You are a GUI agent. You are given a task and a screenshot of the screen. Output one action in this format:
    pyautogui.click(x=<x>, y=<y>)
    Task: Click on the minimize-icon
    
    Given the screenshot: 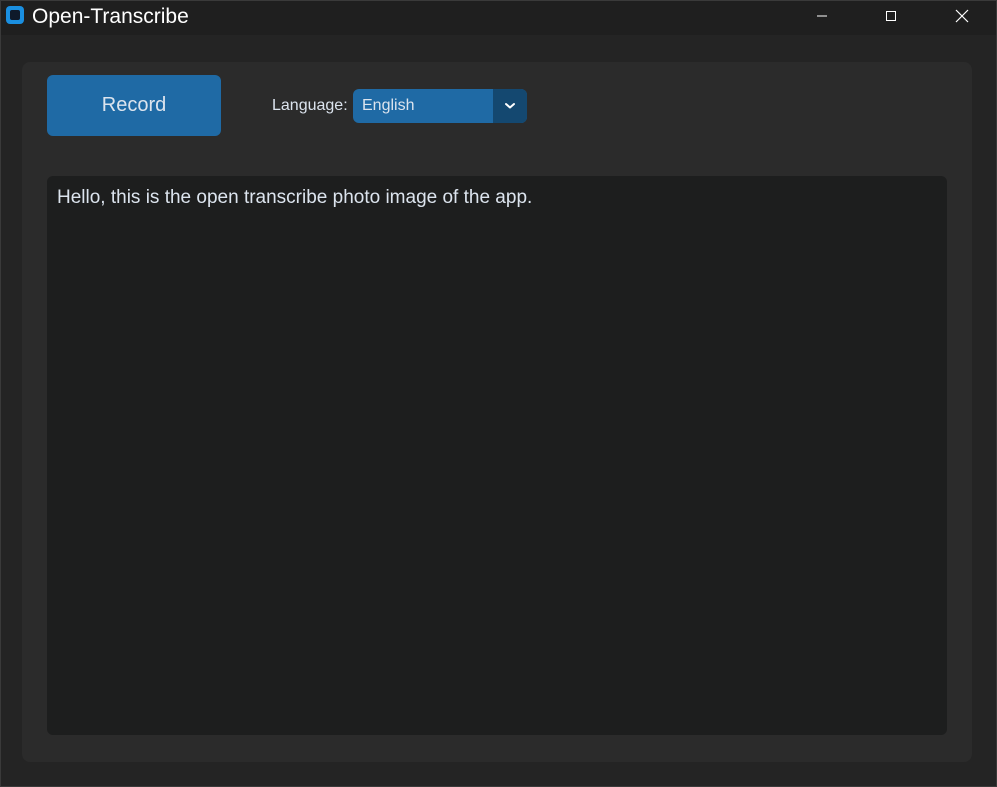 What is the action you would take?
    pyautogui.click(x=822, y=16)
    